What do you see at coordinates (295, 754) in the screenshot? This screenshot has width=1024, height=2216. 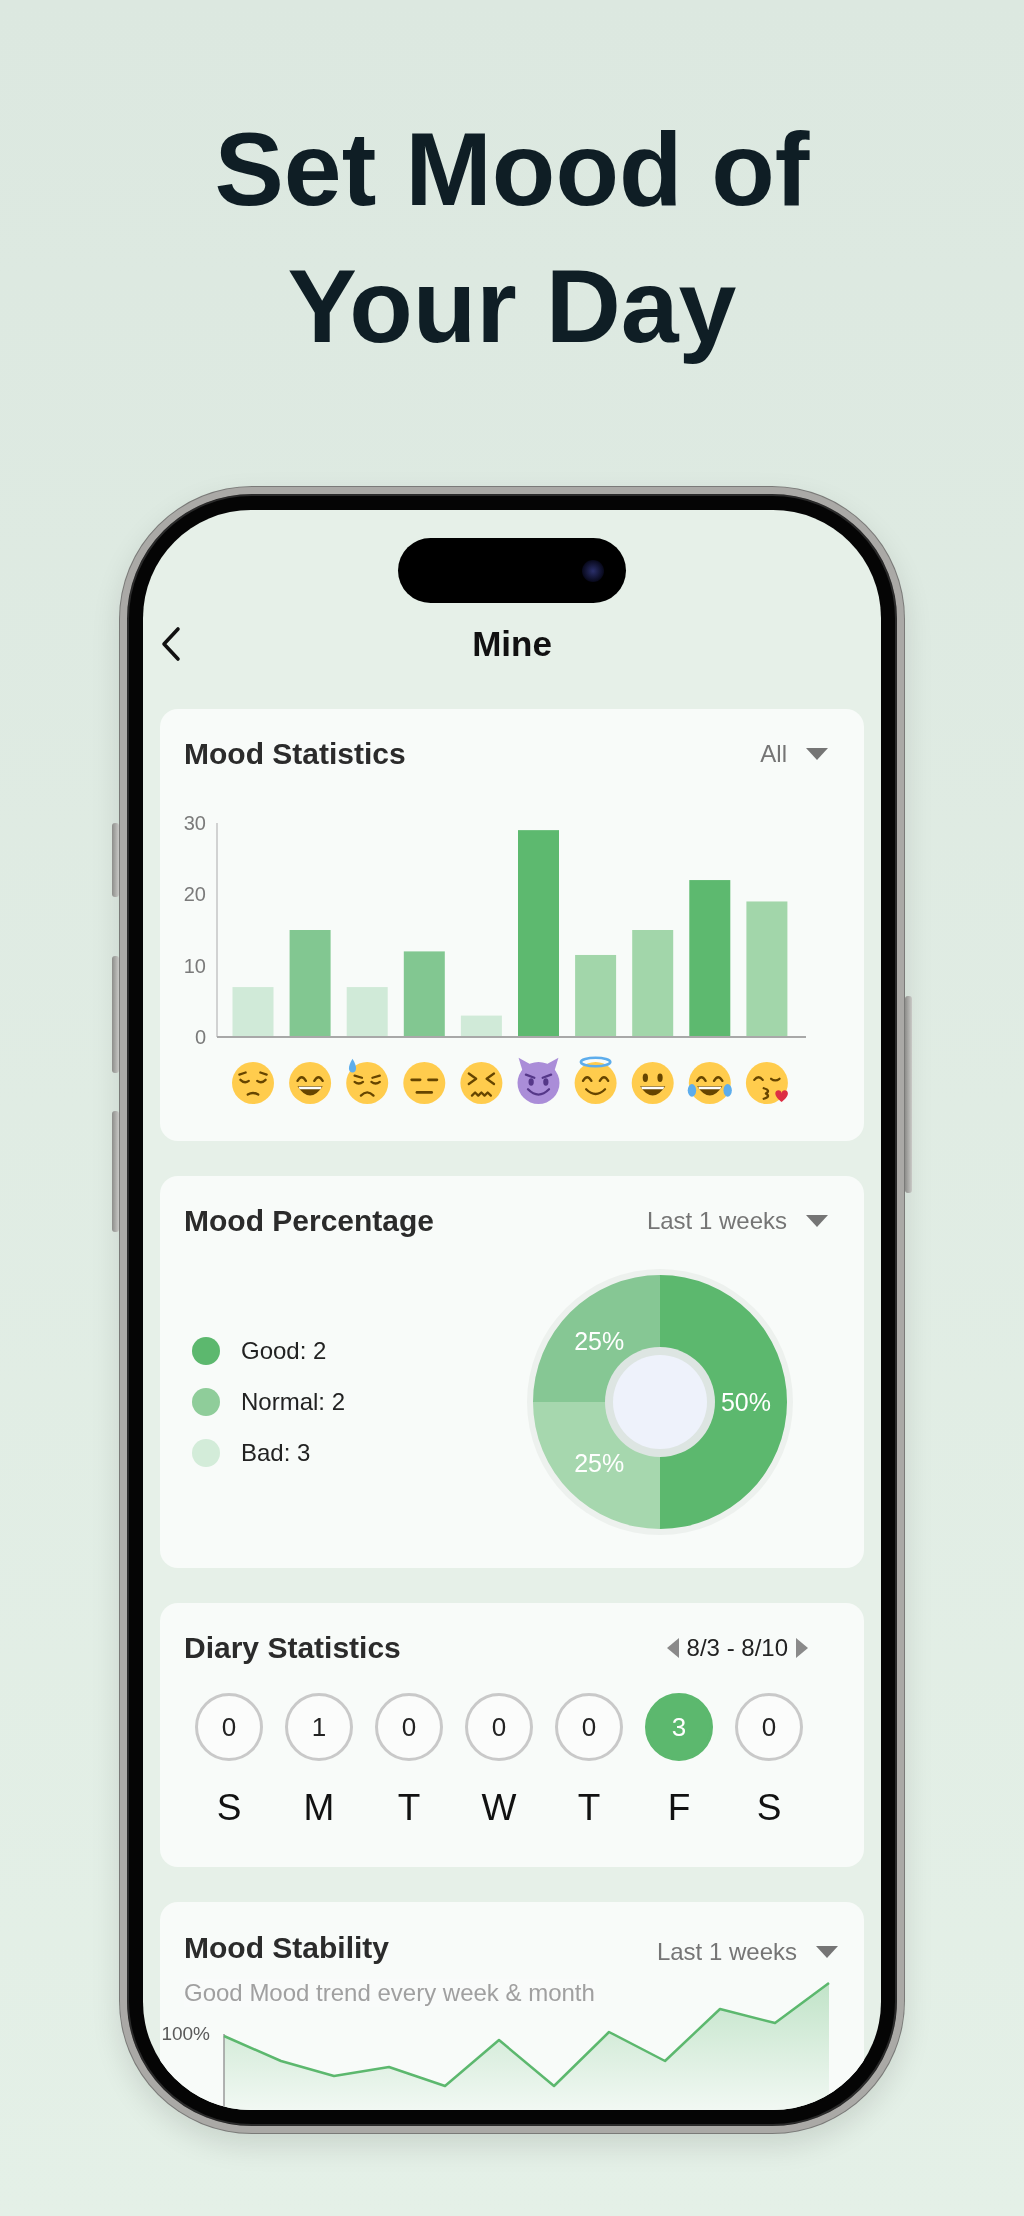 I see `card-title: Mood Statistics` at bounding box center [295, 754].